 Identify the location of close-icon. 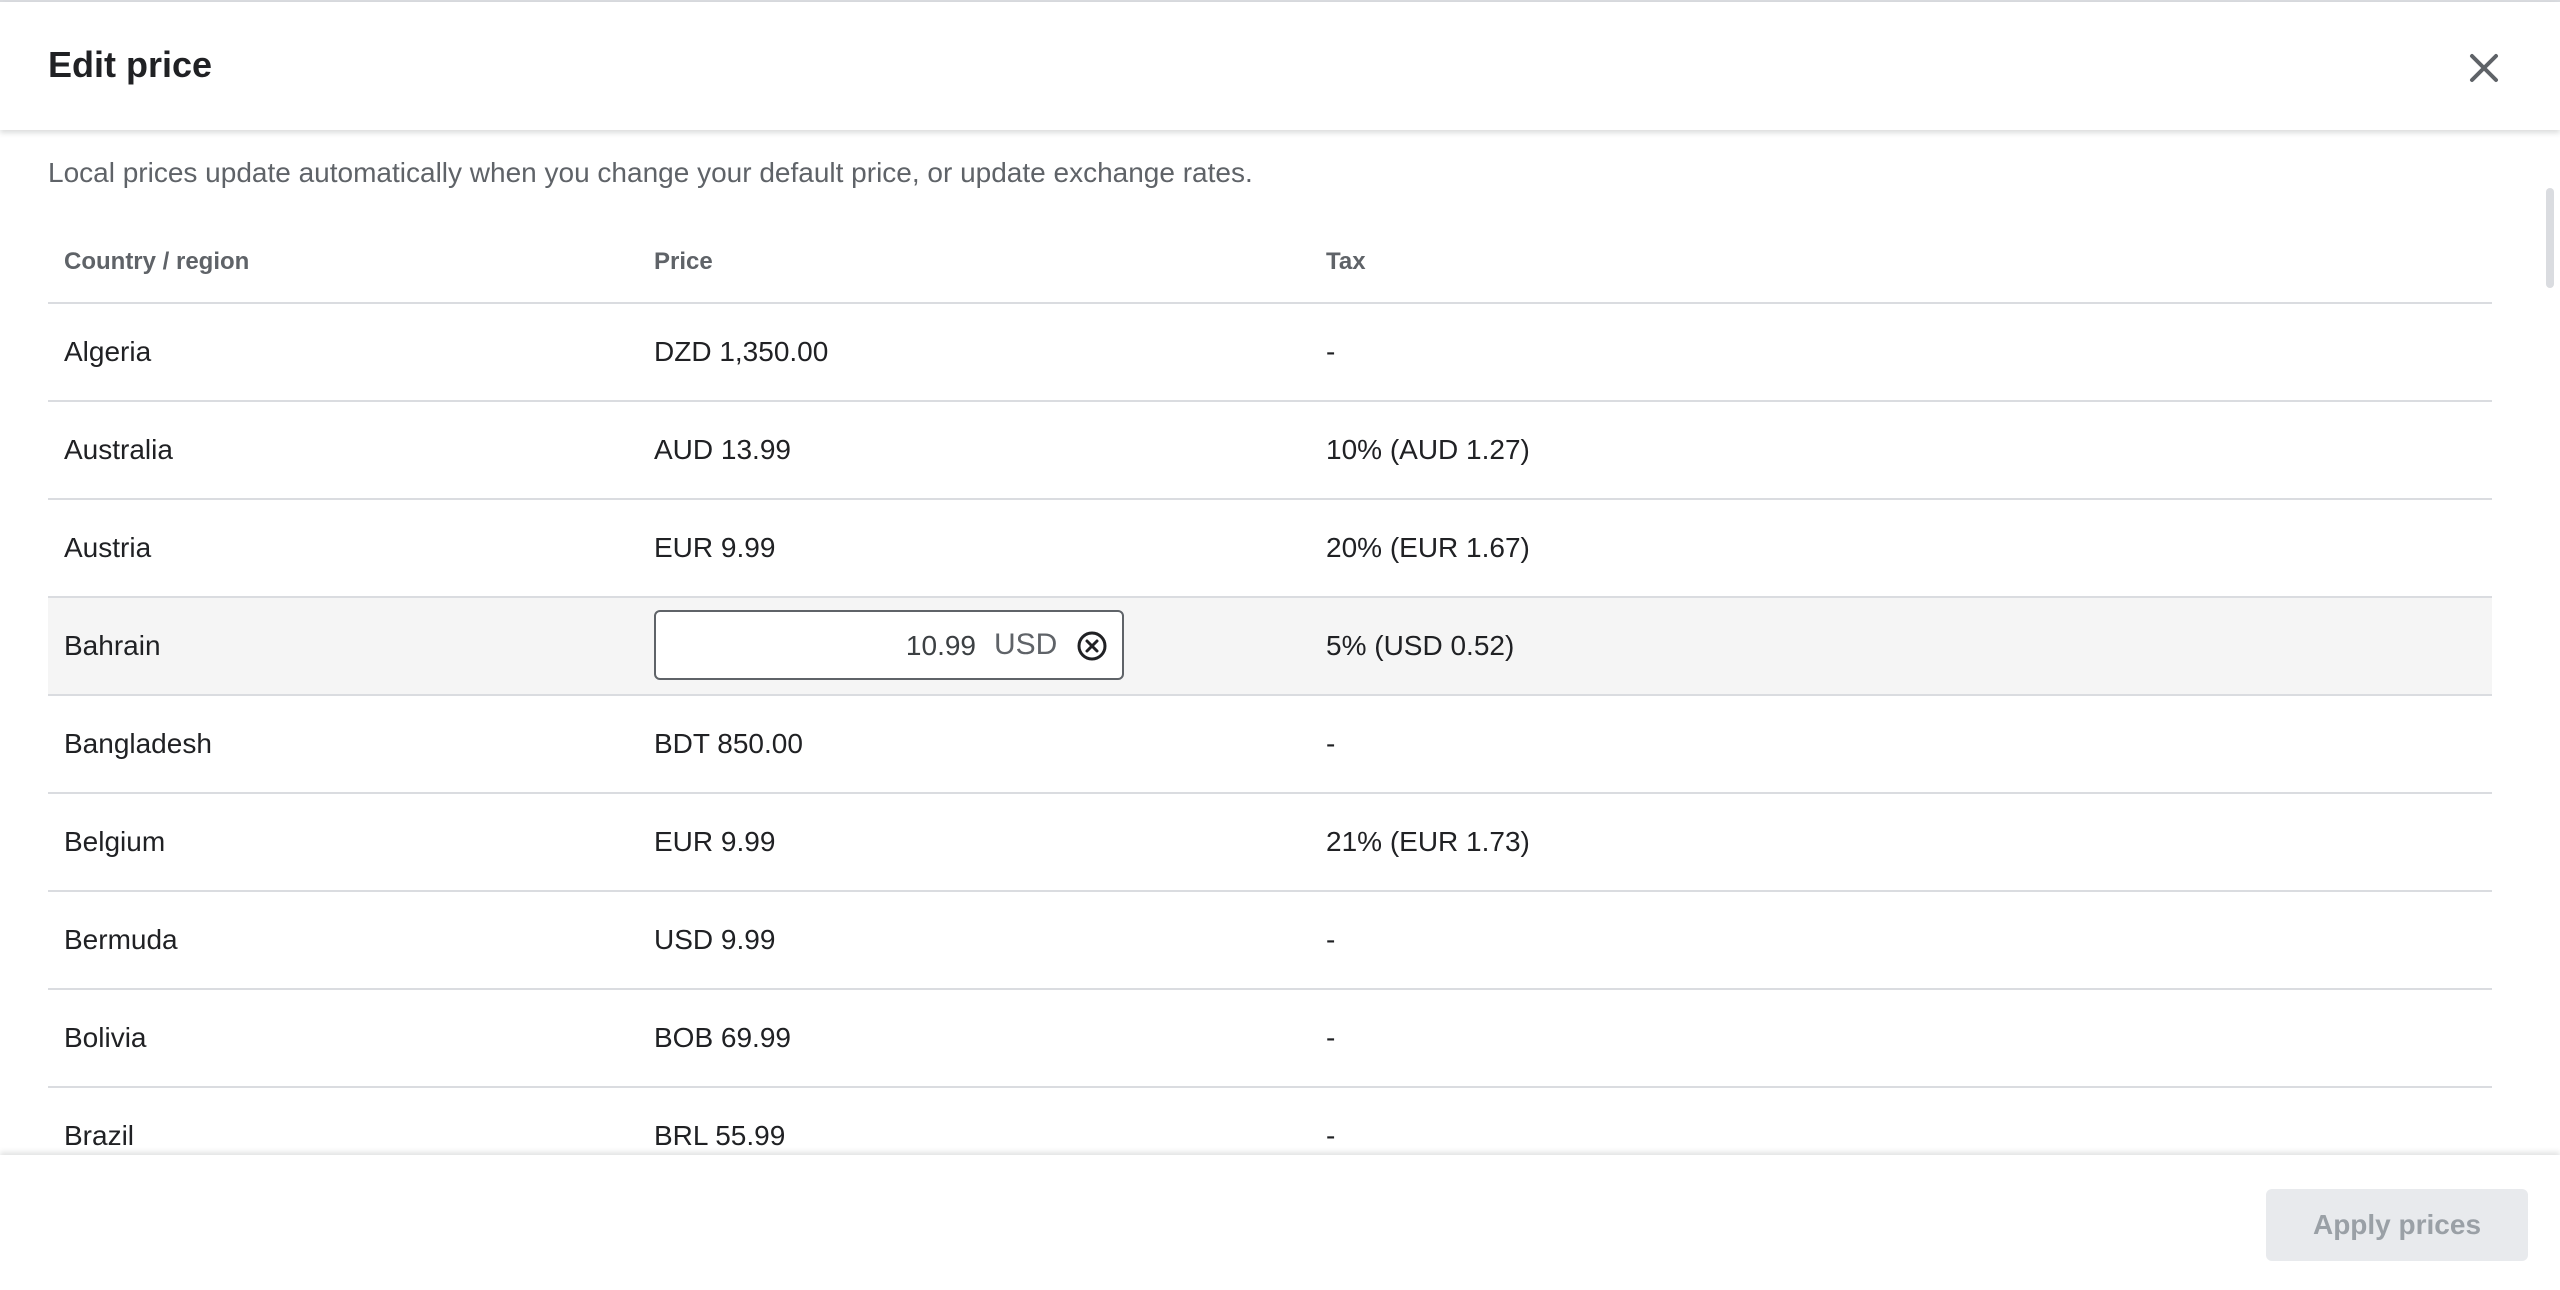
(2484, 68).